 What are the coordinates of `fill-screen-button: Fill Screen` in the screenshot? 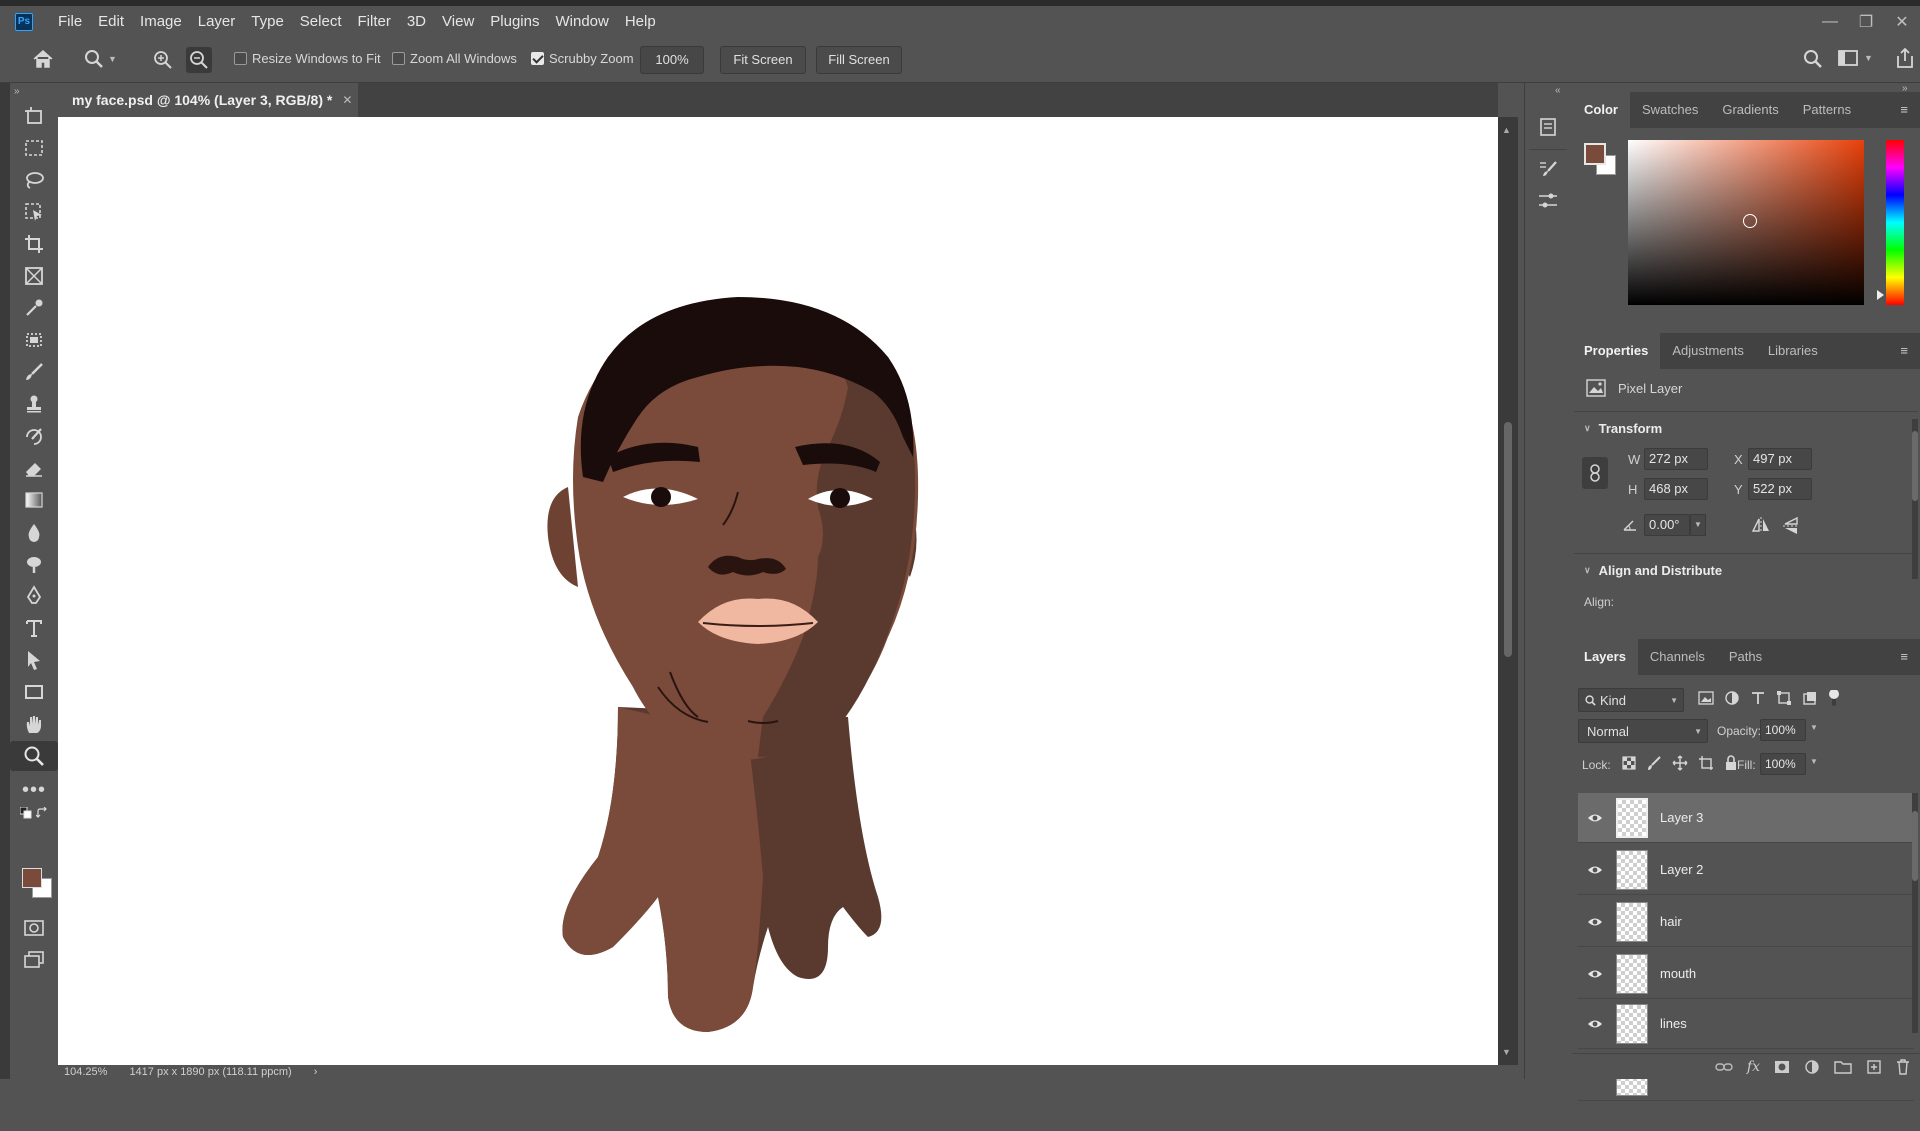 It's located at (859, 60).